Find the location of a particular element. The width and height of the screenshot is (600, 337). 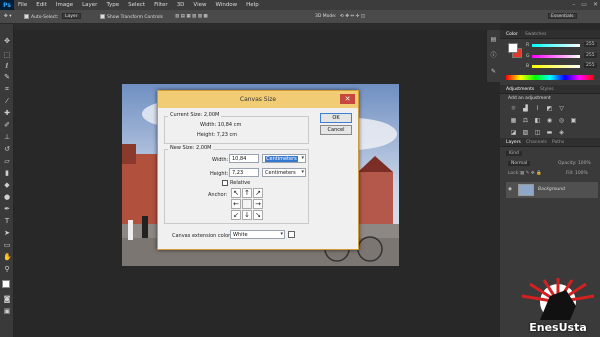

shape-tool-icon: ▭ is located at coordinates (7, 245).